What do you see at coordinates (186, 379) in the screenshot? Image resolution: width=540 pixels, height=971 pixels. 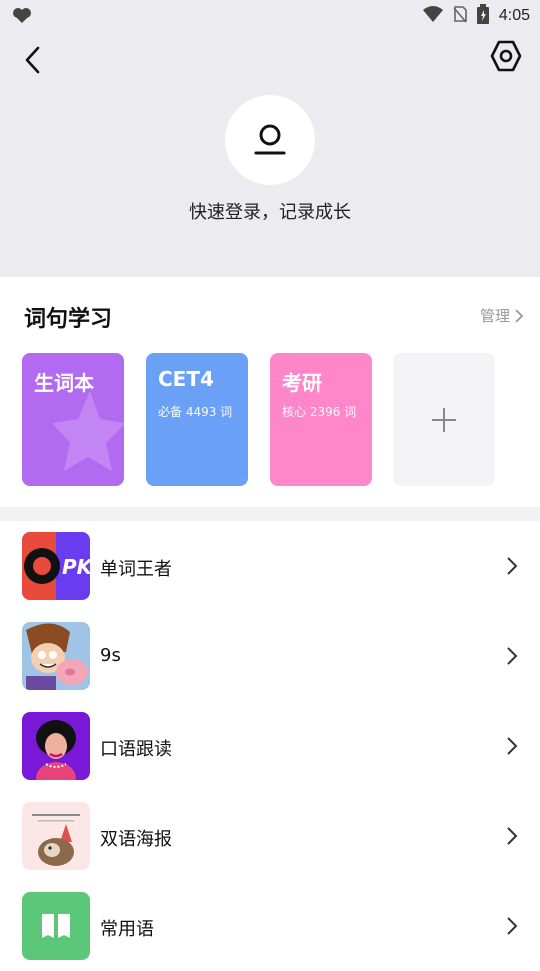 I see `card-title: CET4` at bounding box center [186, 379].